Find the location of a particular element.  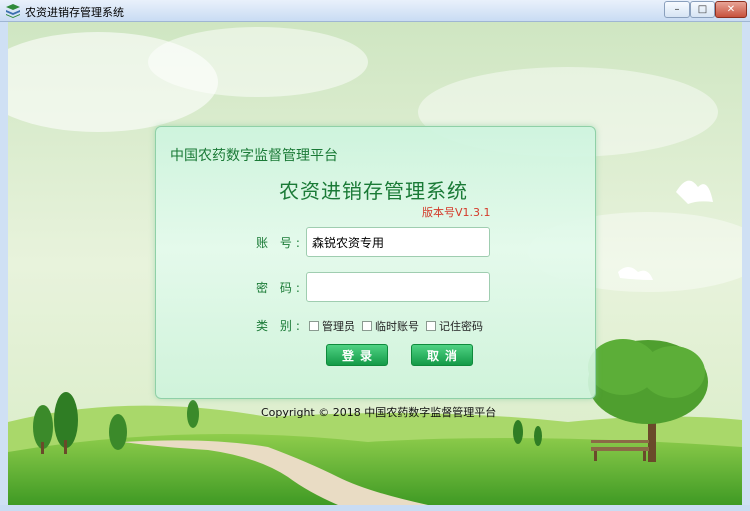

platform-name: 中国农药数字监督管理平台 is located at coordinates (254, 156).